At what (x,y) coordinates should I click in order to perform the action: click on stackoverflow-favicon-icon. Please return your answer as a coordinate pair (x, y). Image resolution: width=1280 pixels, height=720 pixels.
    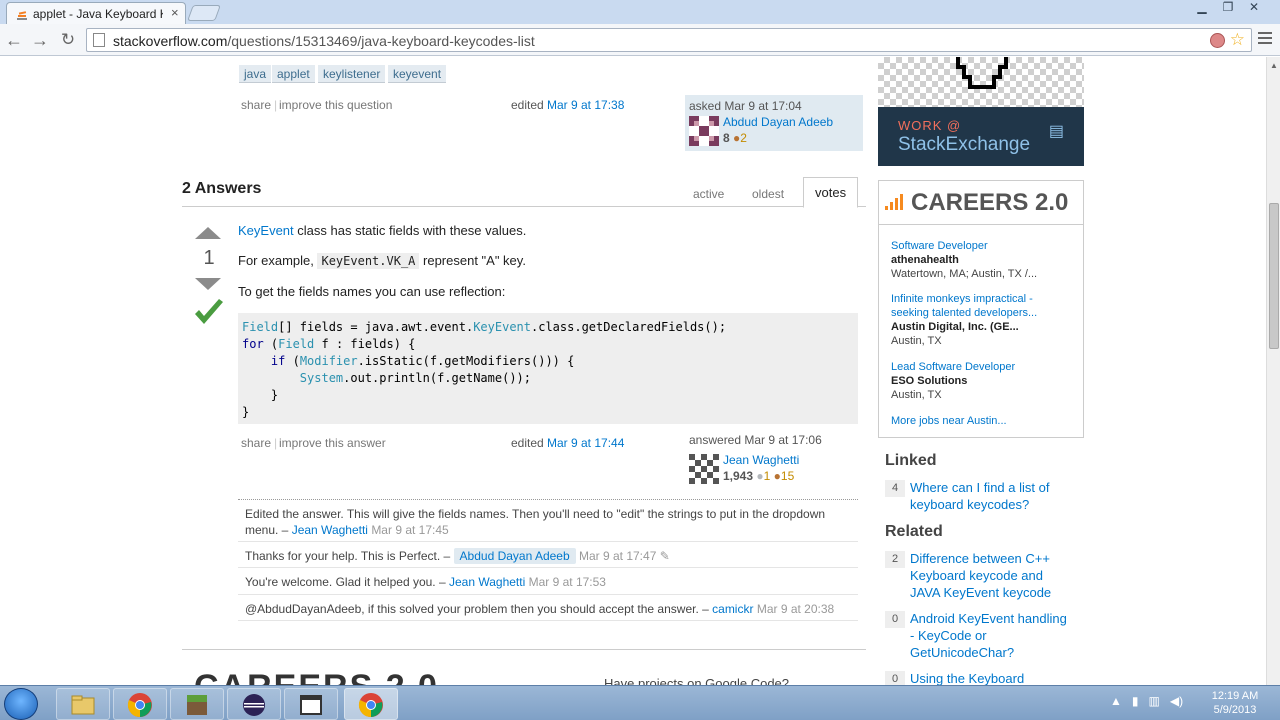
    Looking at the image, I should click on (22, 15).